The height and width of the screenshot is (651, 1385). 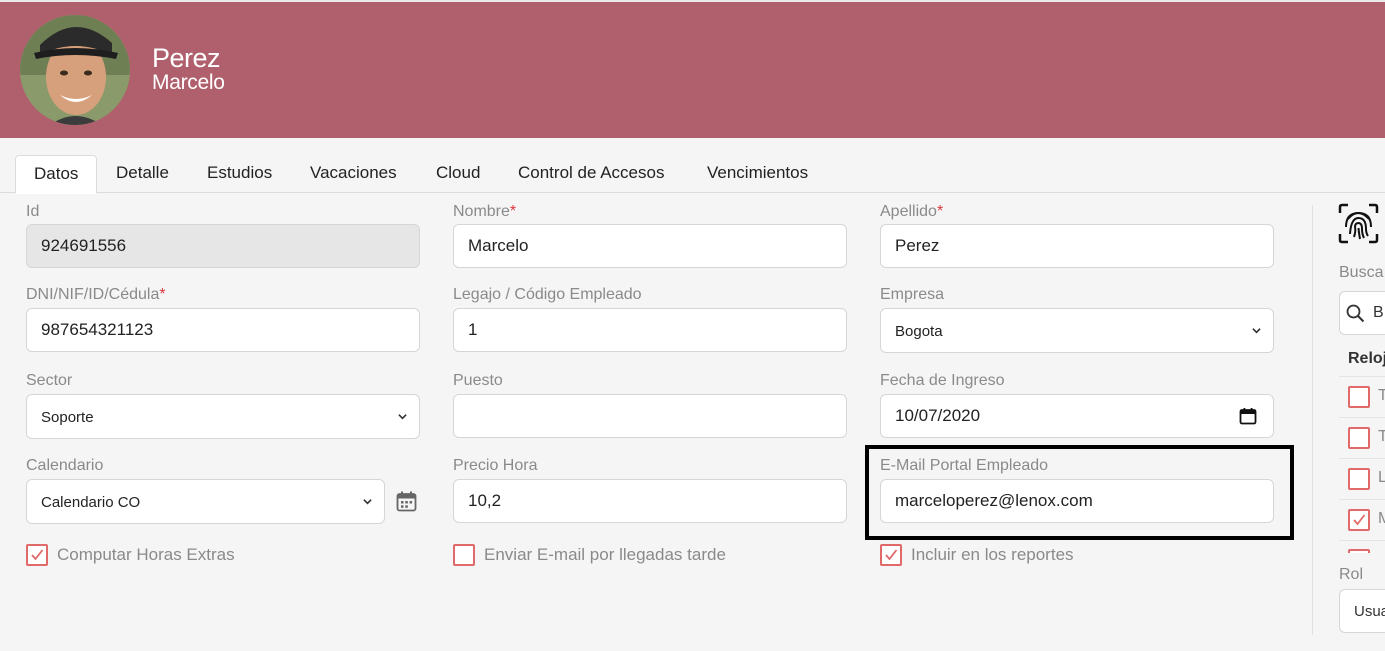 What do you see at coordinates (495, 465) in the screenshot?
I see `precio-hora-label: Precio Hora` at bounding box center [495, 465].